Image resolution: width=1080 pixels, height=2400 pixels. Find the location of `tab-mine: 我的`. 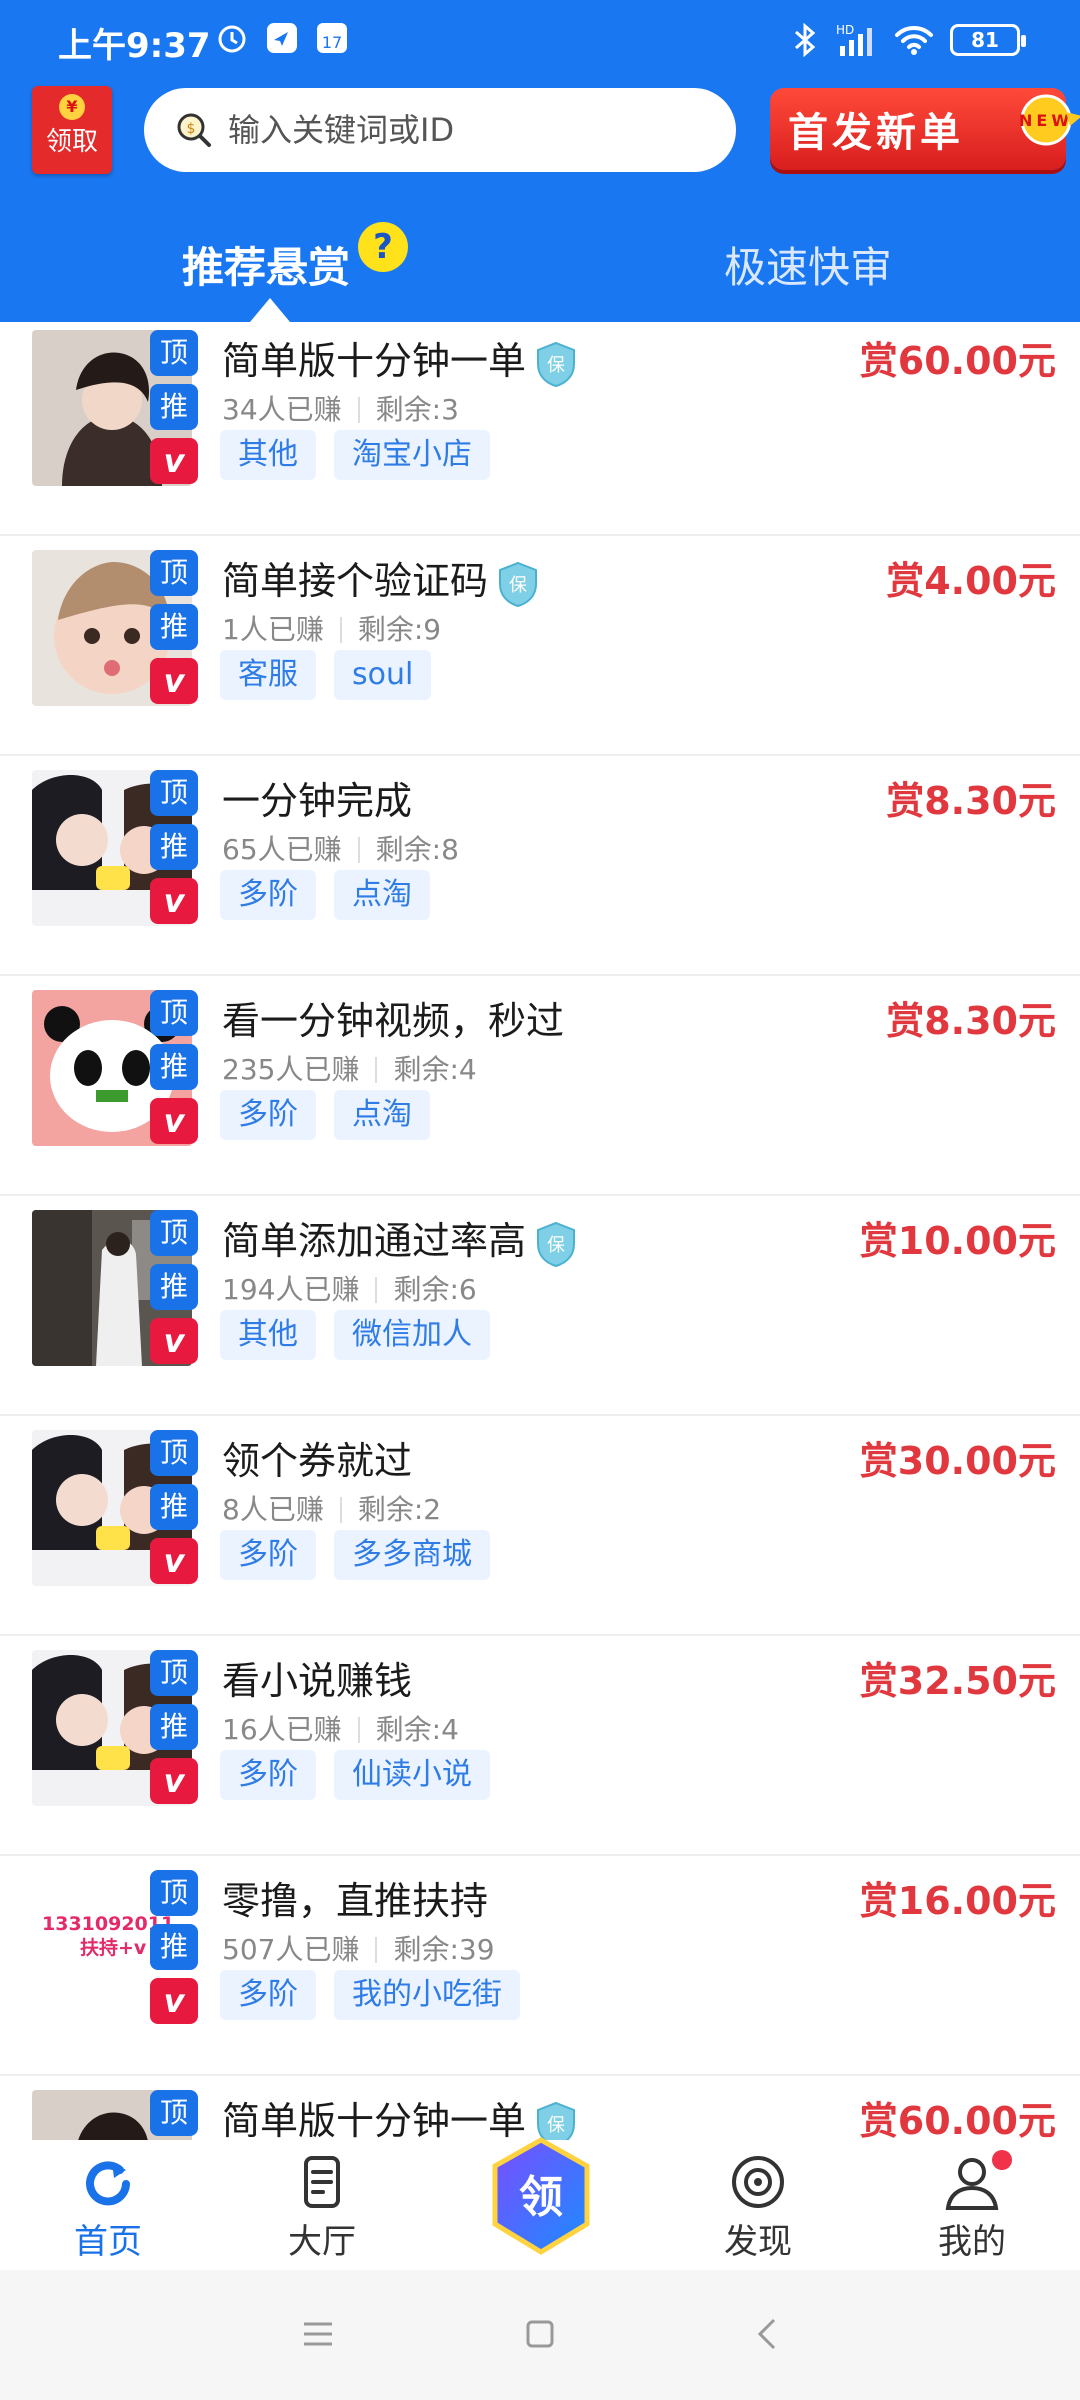

tab-mine: 我的 is located at coordinates (972, 2208).